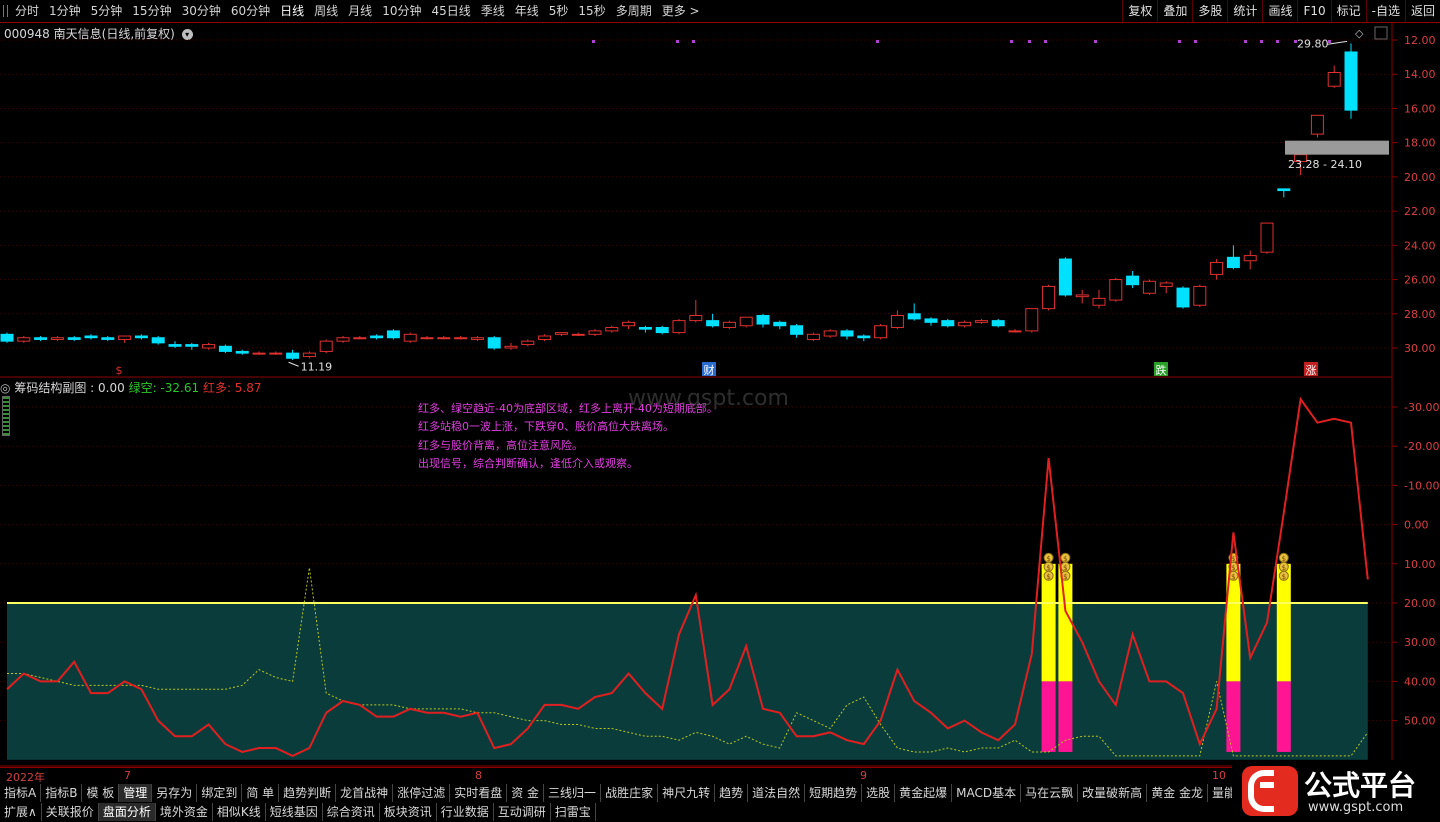 This screenshot has height=822, width=1440. What do you see at coordinates (528, 463) in the screenshot?
I see `indicator-note-4: 出现信号，综合判断确认，逢低介入或观察。` at bounding box center [528, 463].